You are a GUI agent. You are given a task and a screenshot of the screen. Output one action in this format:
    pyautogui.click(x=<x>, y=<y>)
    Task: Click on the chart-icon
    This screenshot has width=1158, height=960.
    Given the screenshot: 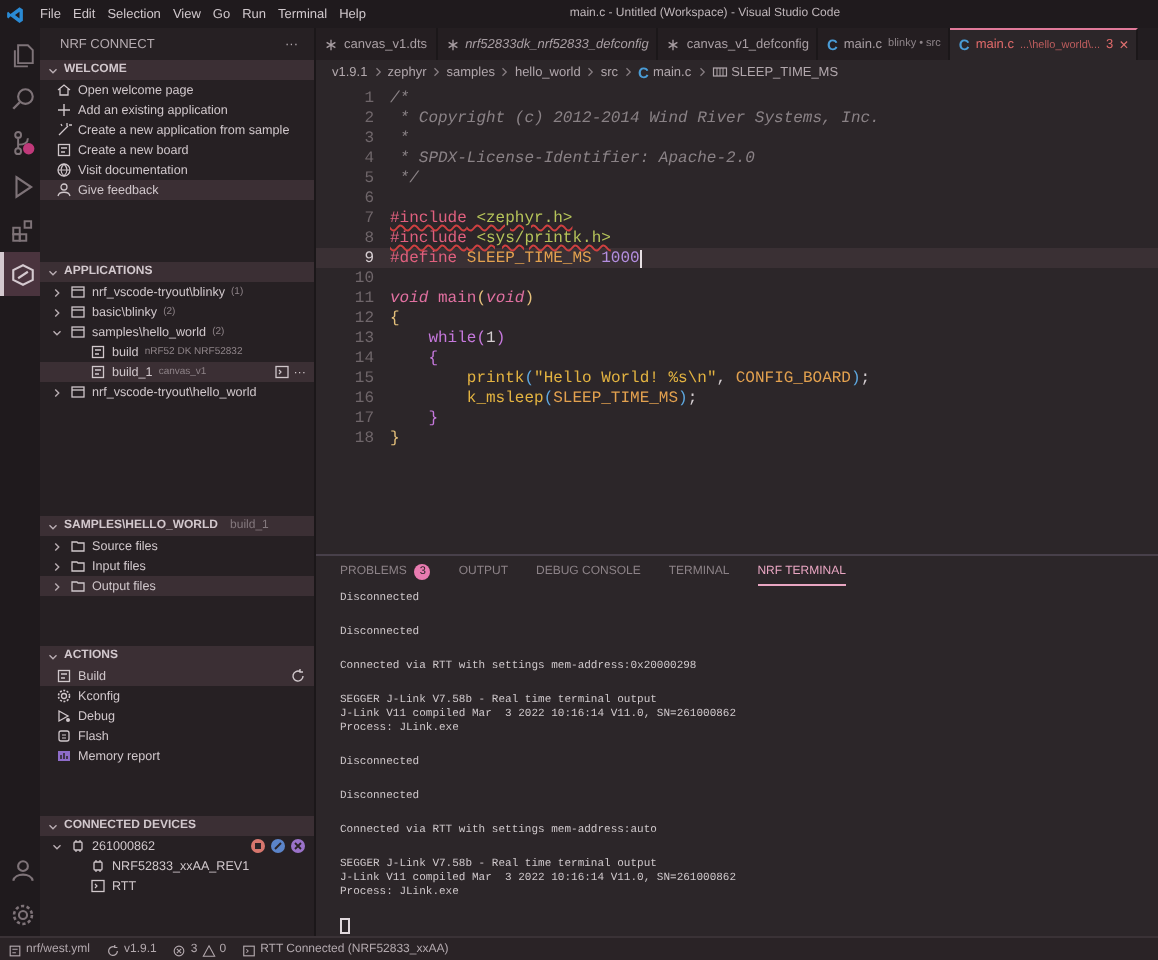 What is the action you would take?
    pyautogui.click(x=64, y=756)
    